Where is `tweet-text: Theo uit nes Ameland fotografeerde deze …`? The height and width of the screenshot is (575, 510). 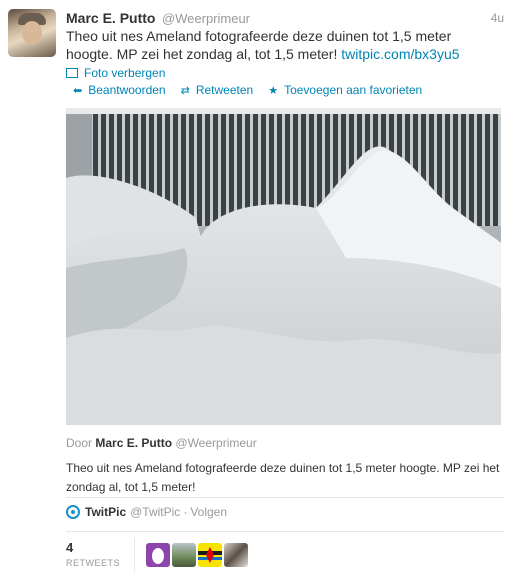 tweet-text: Theo uit nes Ameland fotografeerde deze … is located at coordinates (281, 45).